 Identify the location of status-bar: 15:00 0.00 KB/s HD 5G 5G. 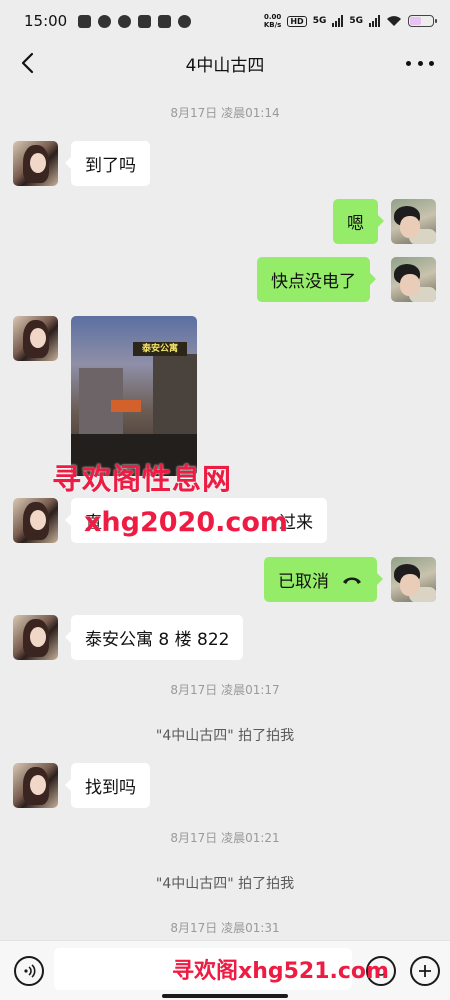
(225, 21).